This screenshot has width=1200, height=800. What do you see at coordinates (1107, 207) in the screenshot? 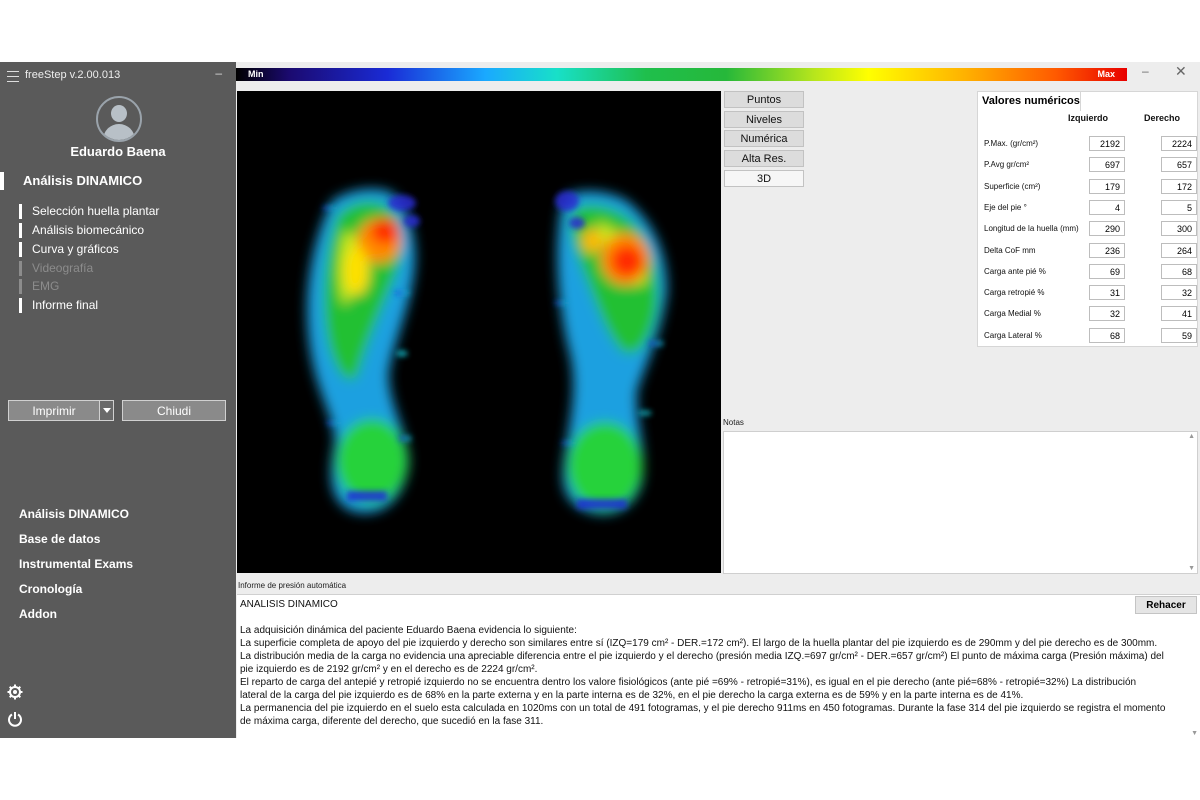
I see `value-left-field: 4` at bounding box center [1107, 207].